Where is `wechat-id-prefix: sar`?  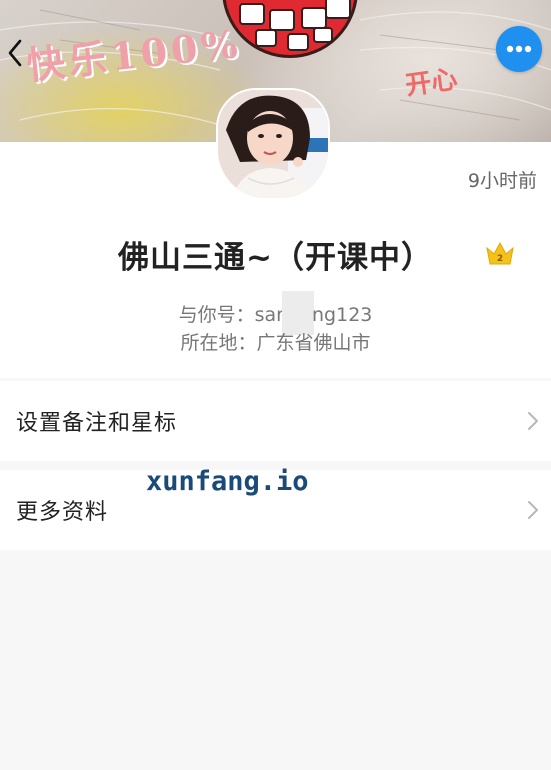
wechat-id-prefix: sar is located at coordinates (269, 315).